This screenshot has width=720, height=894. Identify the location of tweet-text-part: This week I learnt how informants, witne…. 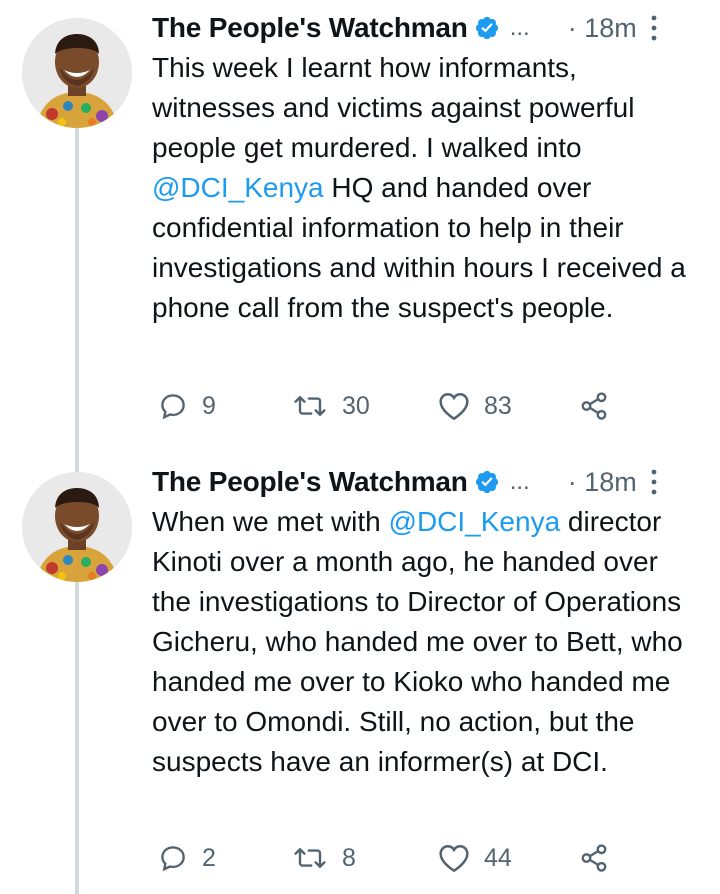
(397, 107).